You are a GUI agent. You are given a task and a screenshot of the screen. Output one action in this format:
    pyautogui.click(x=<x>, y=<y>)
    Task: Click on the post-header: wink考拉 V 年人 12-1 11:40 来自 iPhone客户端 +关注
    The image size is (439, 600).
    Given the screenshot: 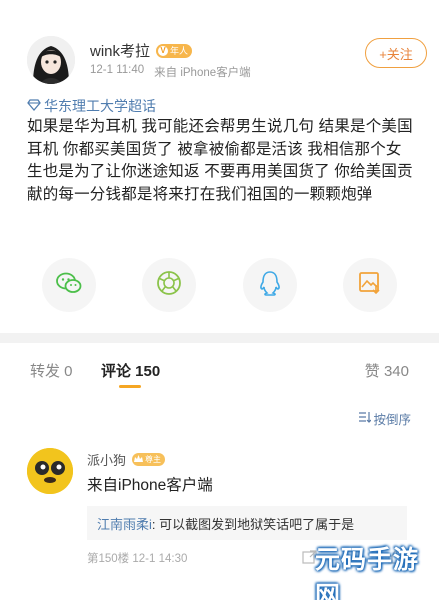 What is the action you would take?
    pyautogui.click(x=227, y=61)
    